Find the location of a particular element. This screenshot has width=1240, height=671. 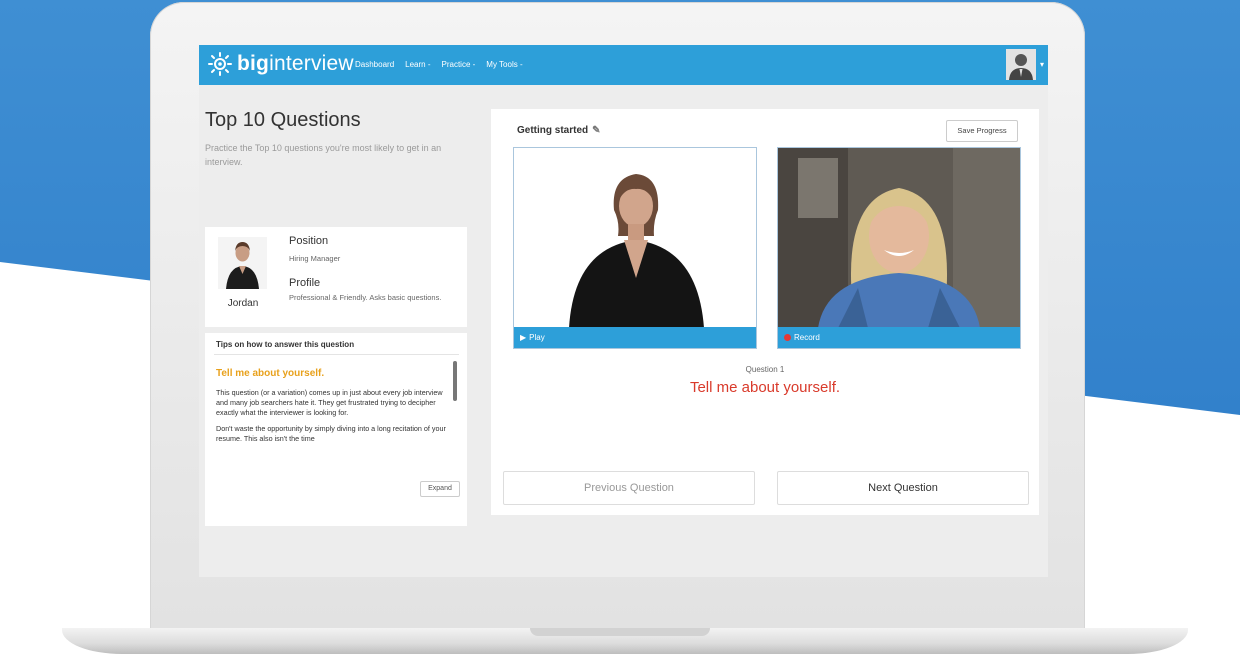

play-icon: ▶ is located at coordinates (523, 337).